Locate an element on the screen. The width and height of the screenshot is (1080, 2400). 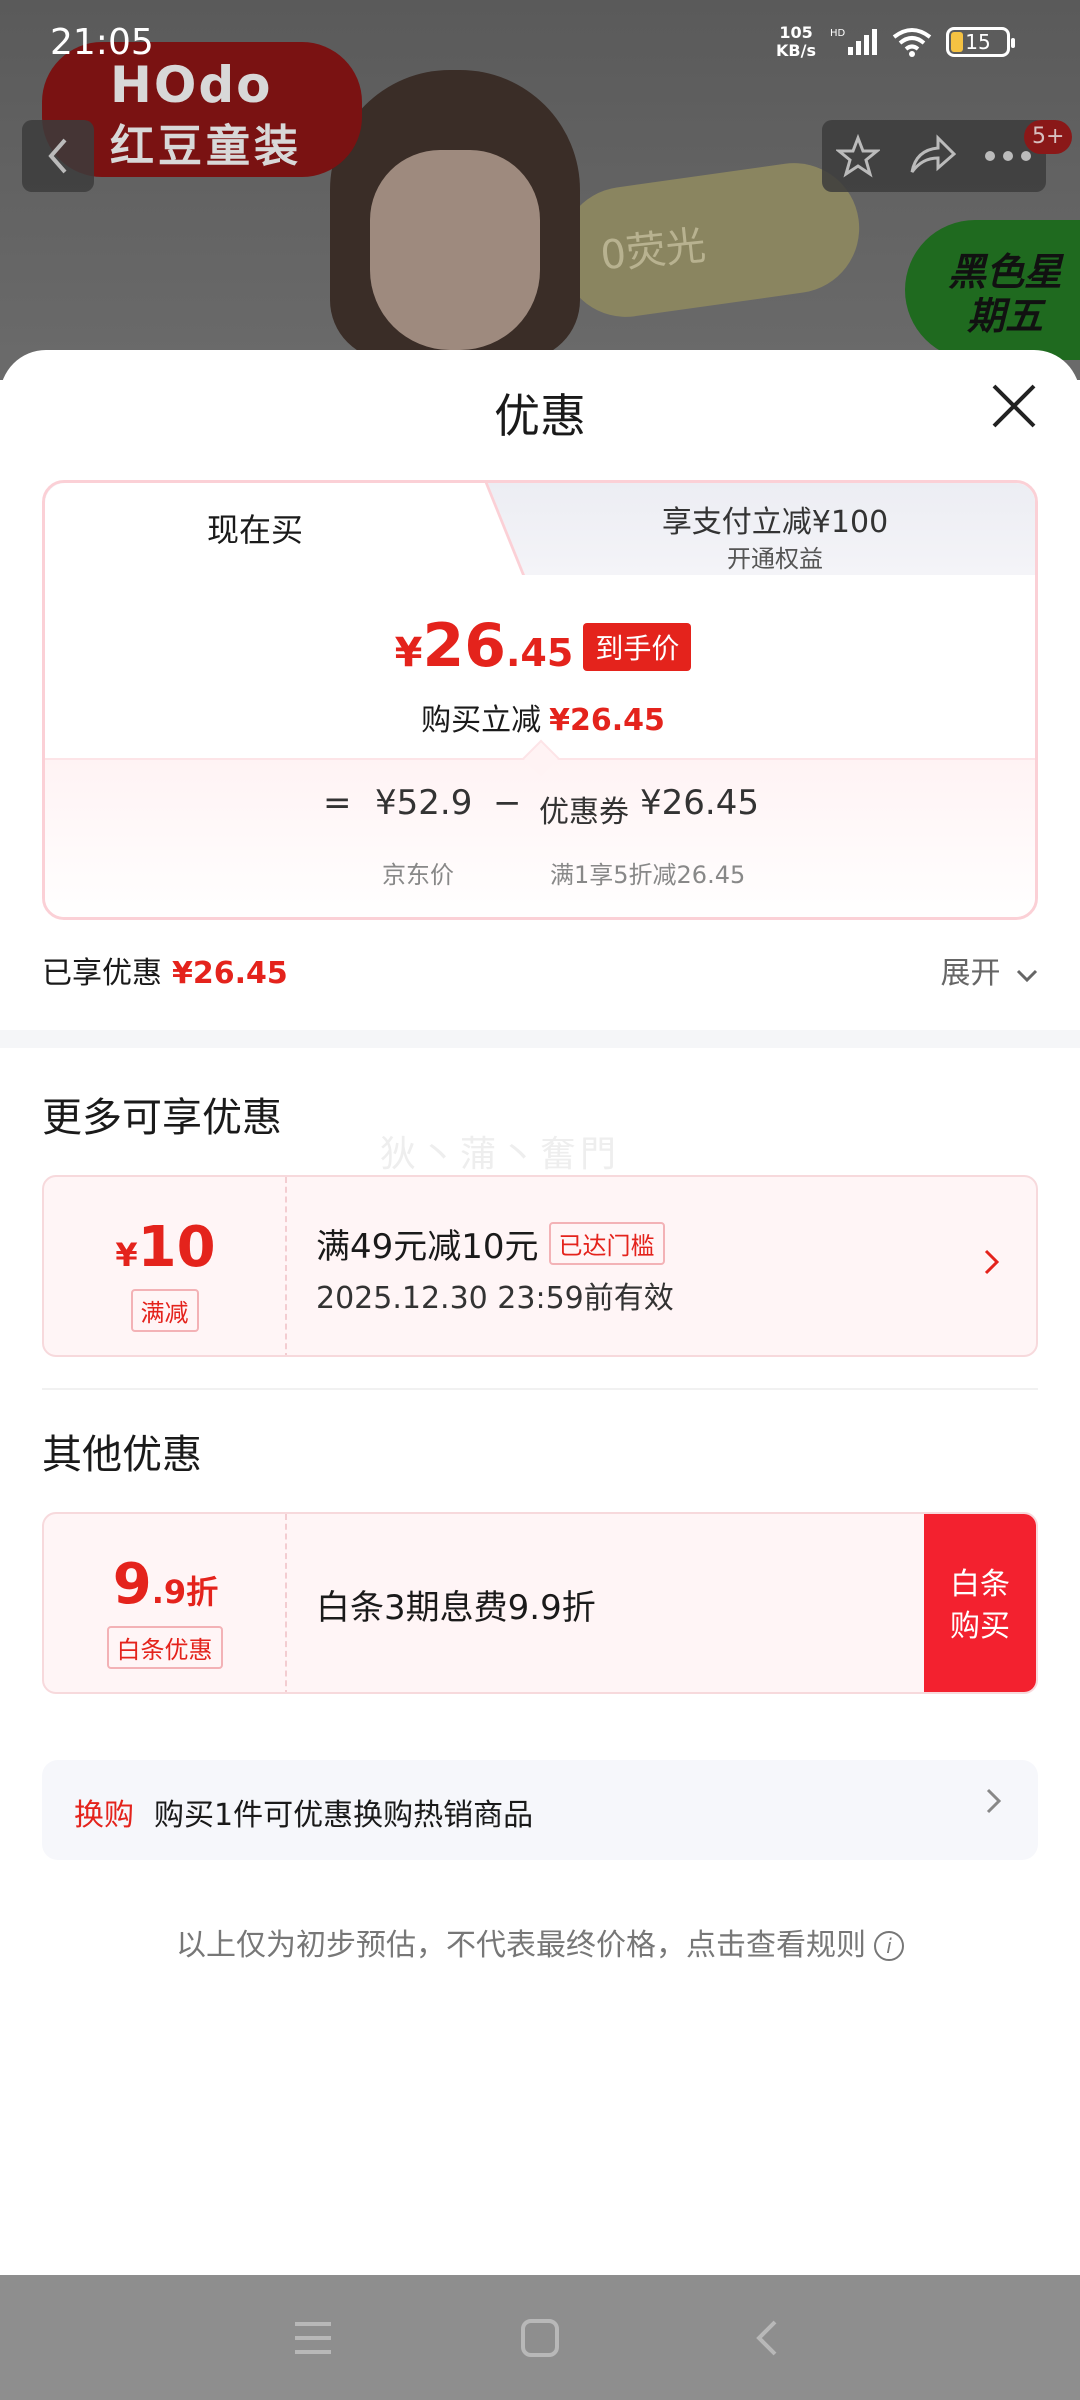
brand-logo-latin: HOdo is located at coordinates (191, 85).